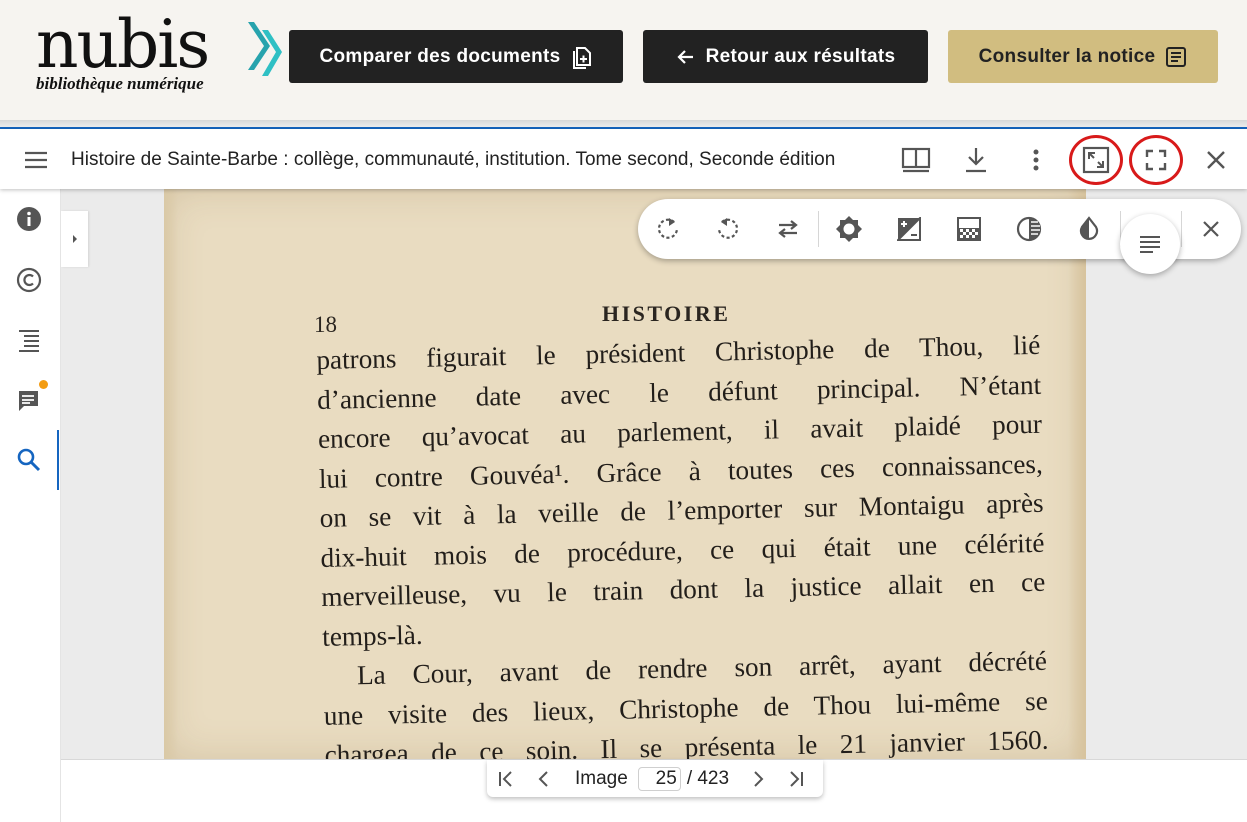 The image size is (1247, 822). What do you see at coordinates (666, 313) in the screenshot?
I see `page-heading: HISTOIRE` at bounding box center [666, 313].